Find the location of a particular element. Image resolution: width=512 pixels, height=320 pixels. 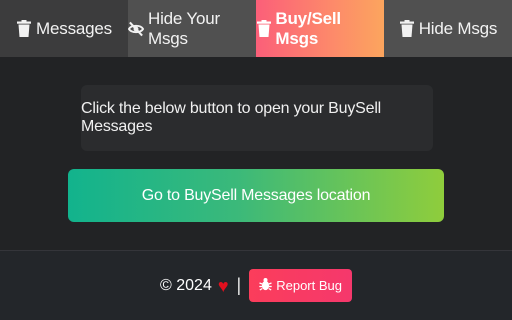

report-bug-button: Report Bug is located at coordinates (300, 285).